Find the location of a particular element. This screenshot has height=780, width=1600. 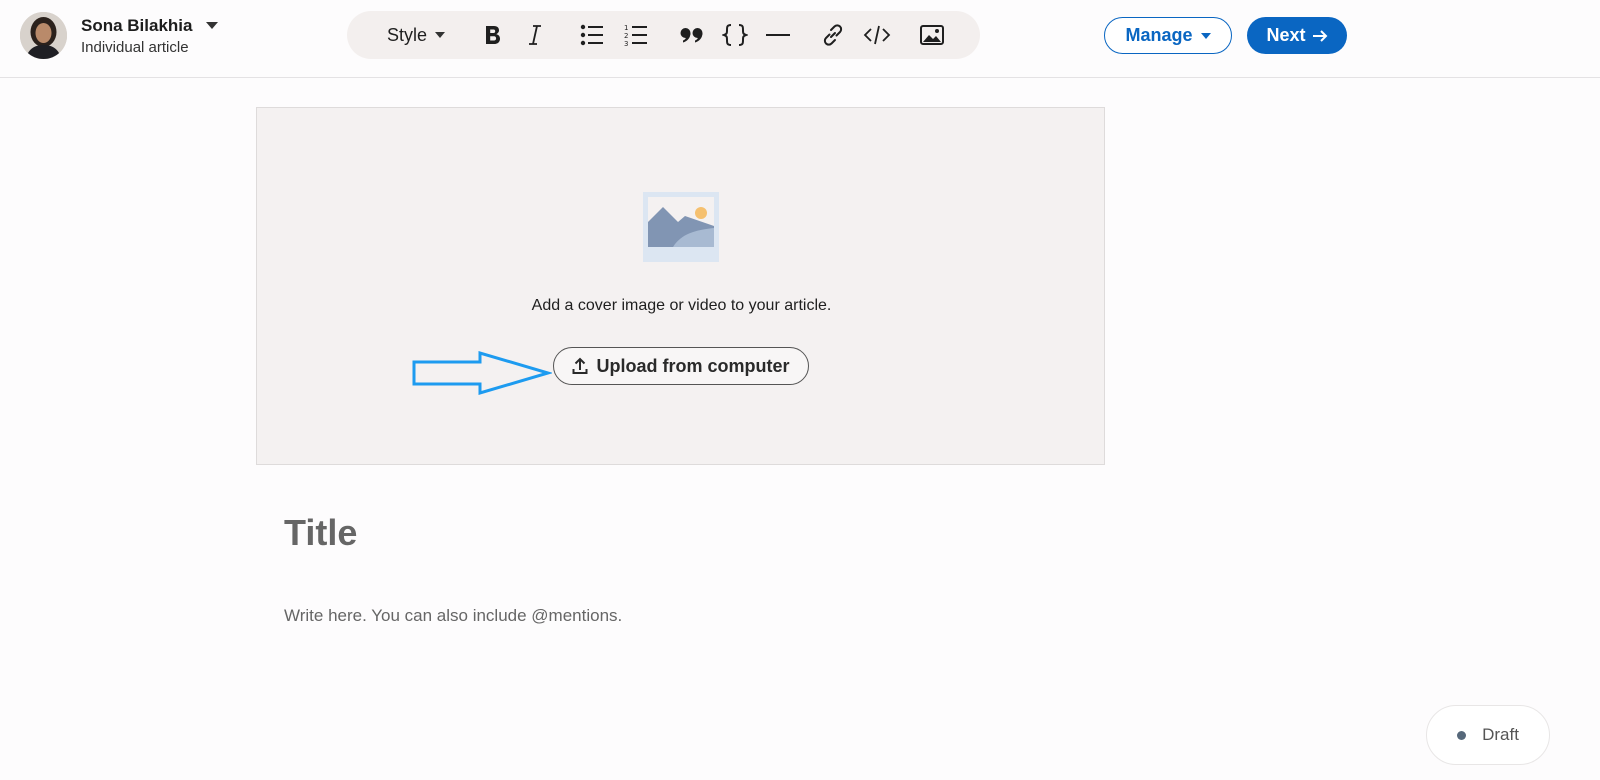

svg-text: 2 is located at coordinates (626, 36).